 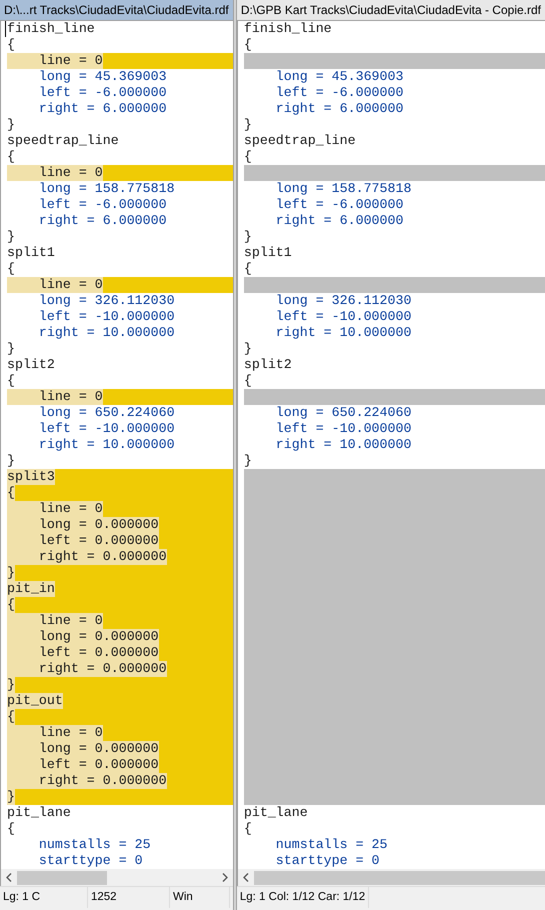 I want to click on file-path-header: D:\GPB Kart Tracks\CiudadEvita\CiudadEvita - Copie.rdf, so click(x=390, y=10).